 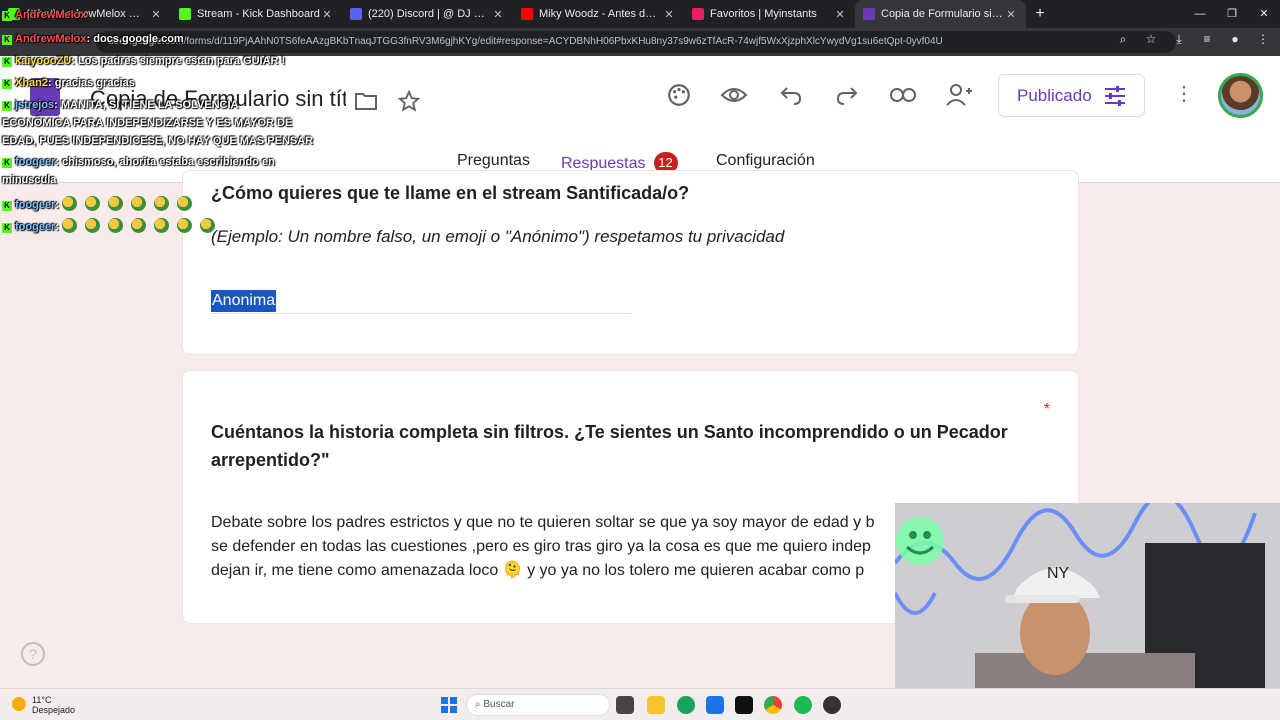 What do you see at coordinates (29, 180) in the screenshot?
I see `chat-message-cont: minuscula` at bounding box center [29, 180].